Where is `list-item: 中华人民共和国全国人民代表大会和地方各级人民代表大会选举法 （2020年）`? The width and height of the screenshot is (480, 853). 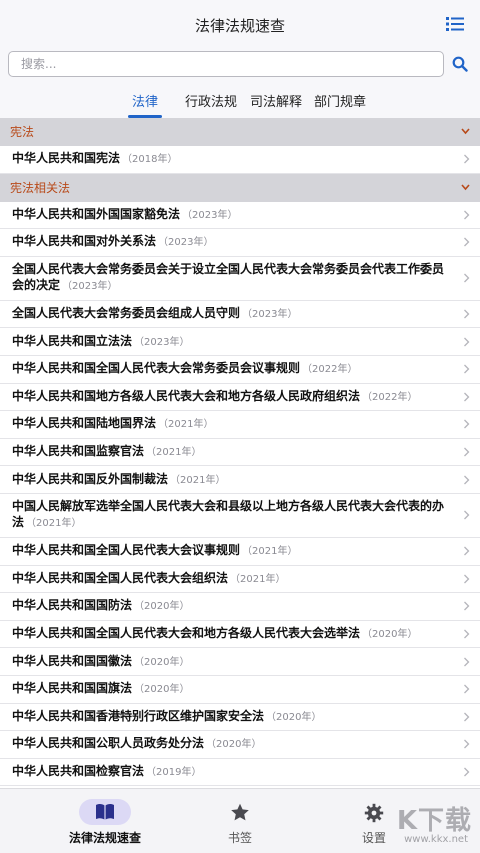
list-item: 中华人民共和国全国人民代表大会和地方各级人民代表大会选举法 （2020年） is located at coordinates (240, 634).